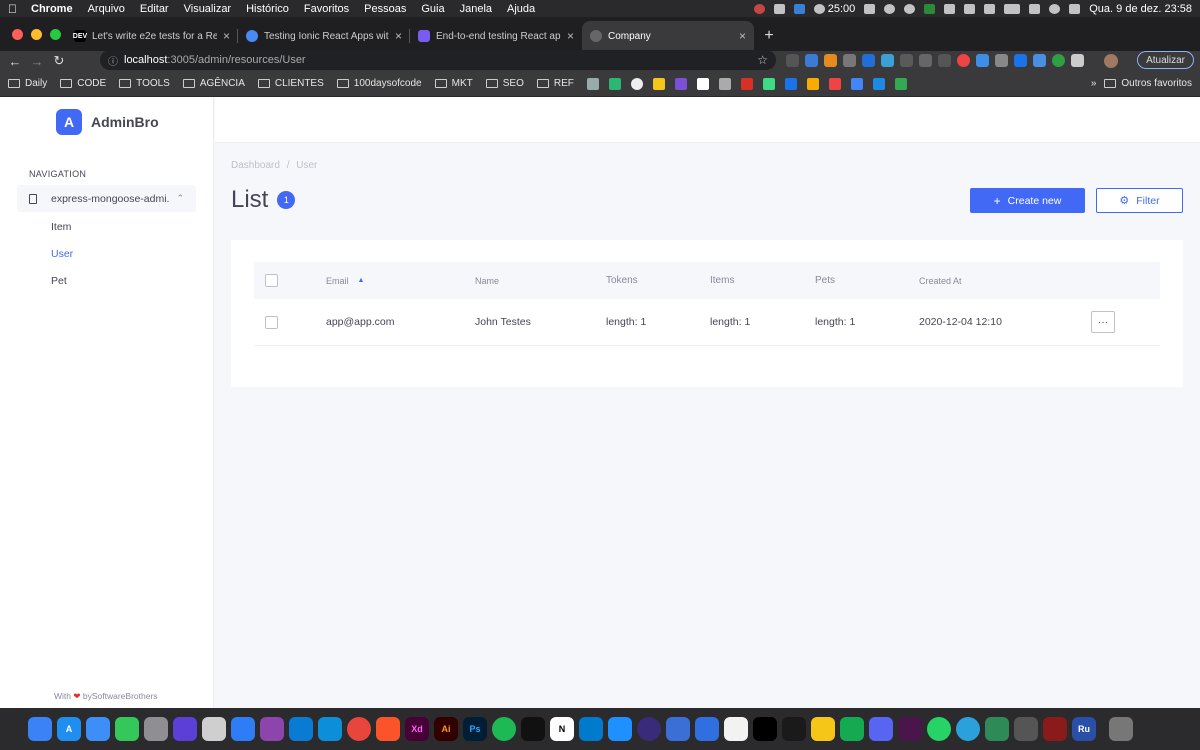 The width and height of the screenshot is (1200, 750). Describe the element at coordinates (37, 61) in the screenshot. I see `forward-arrow-icon: →` at that location.